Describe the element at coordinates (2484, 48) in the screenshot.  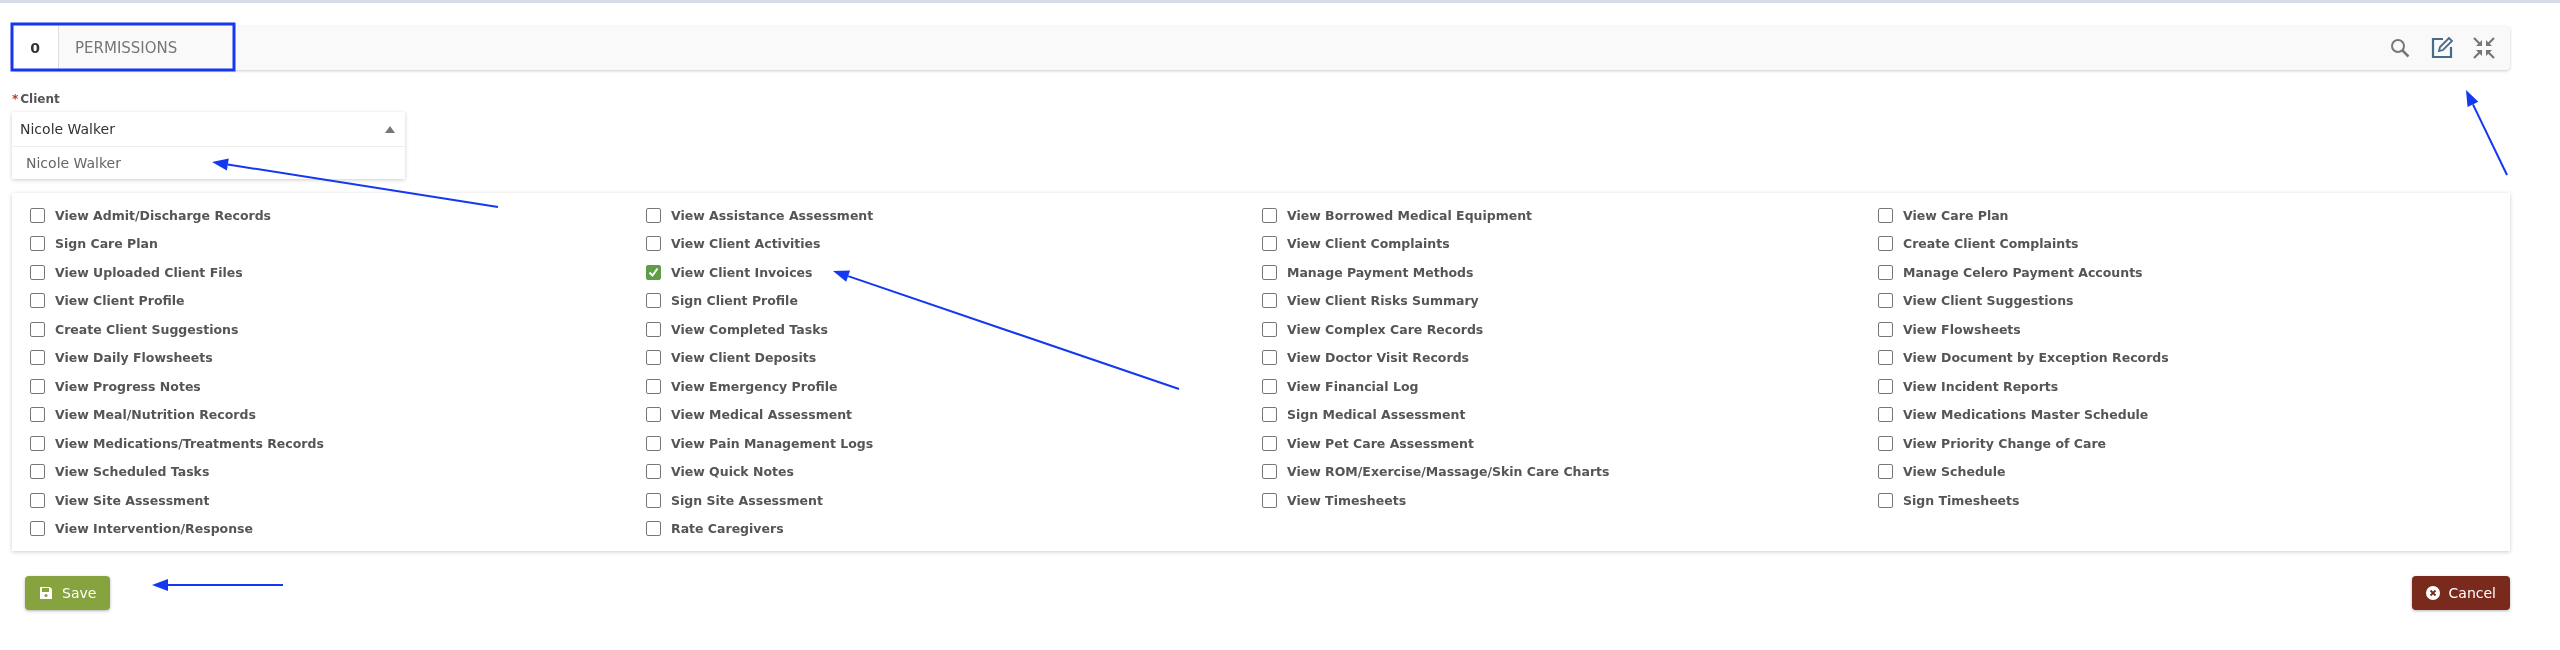
I see `collapse-icon` at that location.